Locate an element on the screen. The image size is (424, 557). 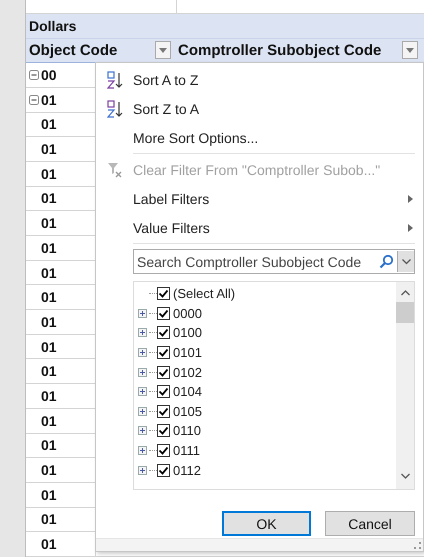
value-label: 0105 is located at coordinates (187, 411).